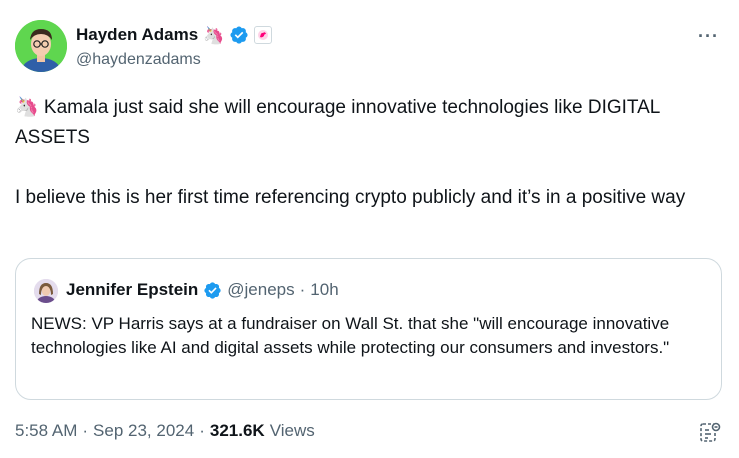 Image resolution: width=739 pixels, height=458 pixels. Describe the element at coordinates (41, 46) in the screenshot. I see `author-avatar` at that location.